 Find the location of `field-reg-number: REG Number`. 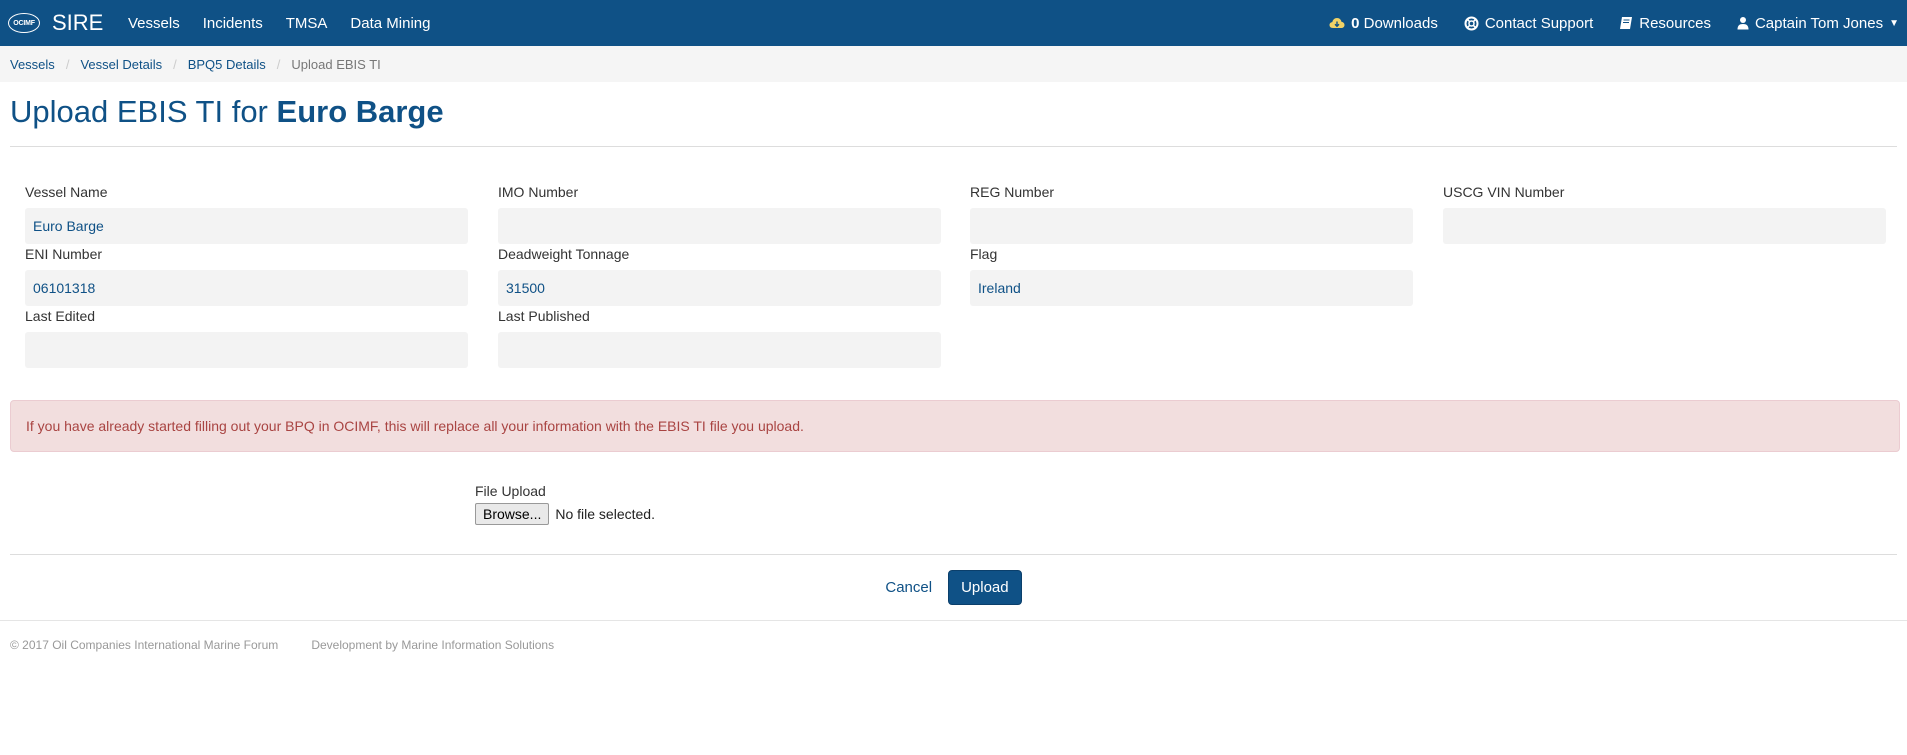

field-reg-number: REG Number is located at coordinates (1191, 214).